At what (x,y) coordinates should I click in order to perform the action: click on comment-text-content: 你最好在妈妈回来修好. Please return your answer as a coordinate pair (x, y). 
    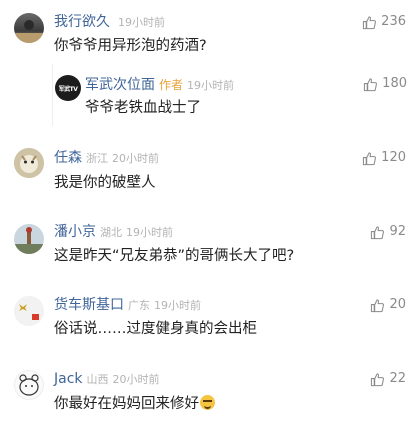
    Looking at the image, I should click on (126, 404).